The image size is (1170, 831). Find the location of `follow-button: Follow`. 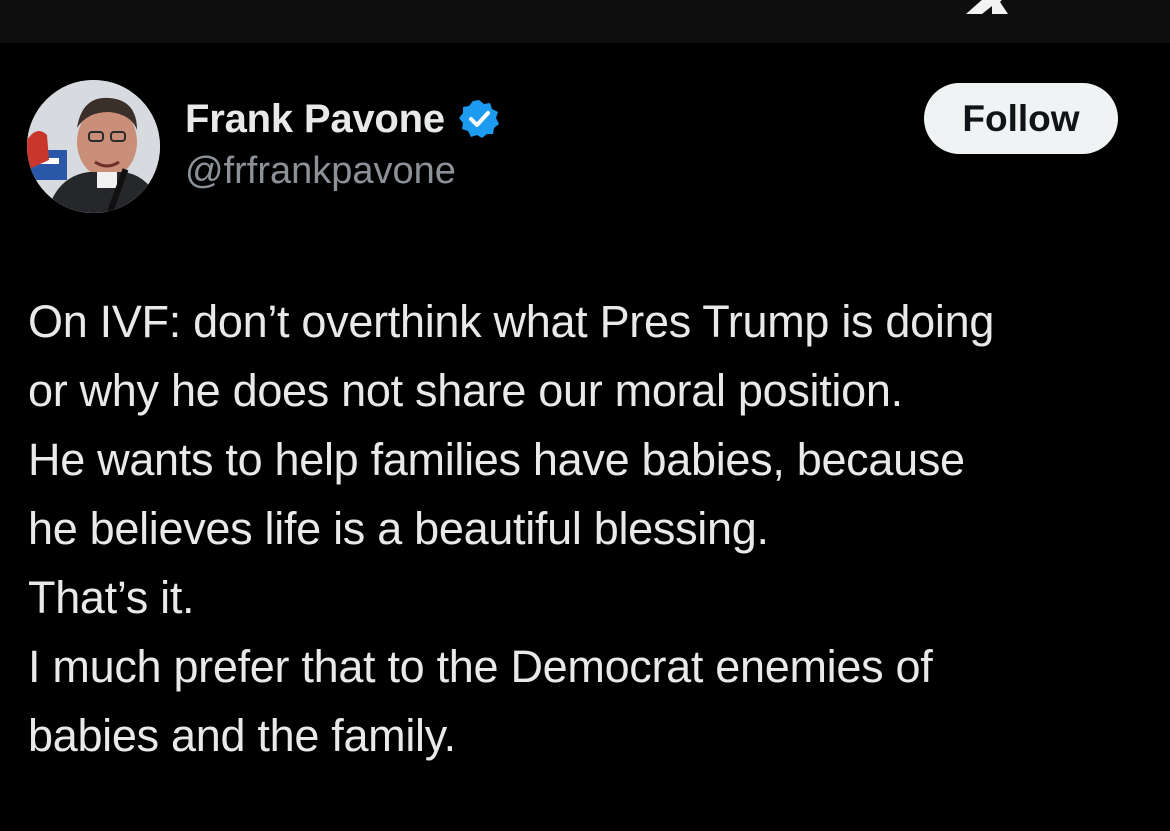

follow-button: Follow is located at coordinates (1021, 118).